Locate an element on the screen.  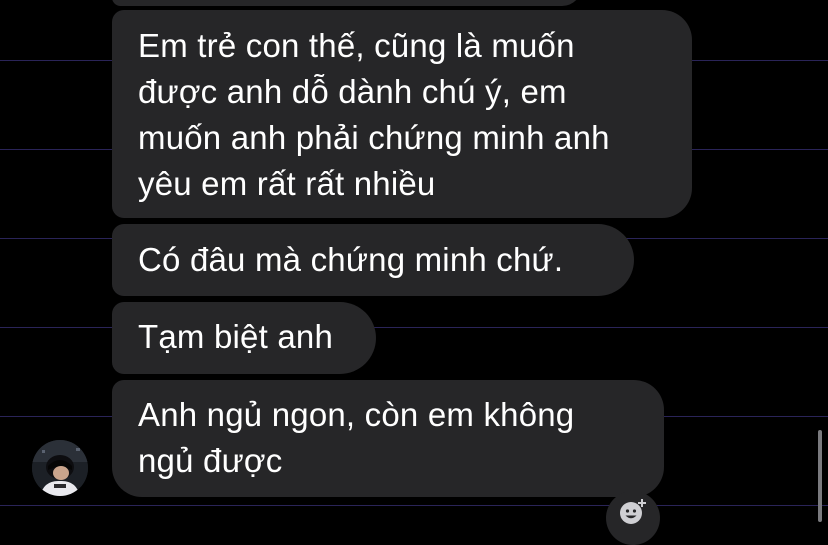
message-bubble: Có đâu mà chứng minh chứ. is located at coordinates (373, 260).